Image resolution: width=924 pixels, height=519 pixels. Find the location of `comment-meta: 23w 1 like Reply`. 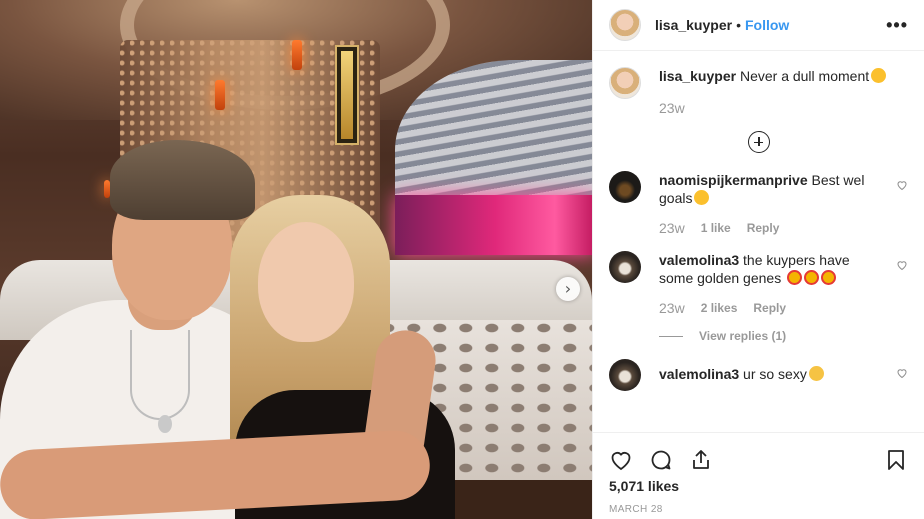

comment-meta: 23w 1 like Reply is located at coordinates (772, 228).